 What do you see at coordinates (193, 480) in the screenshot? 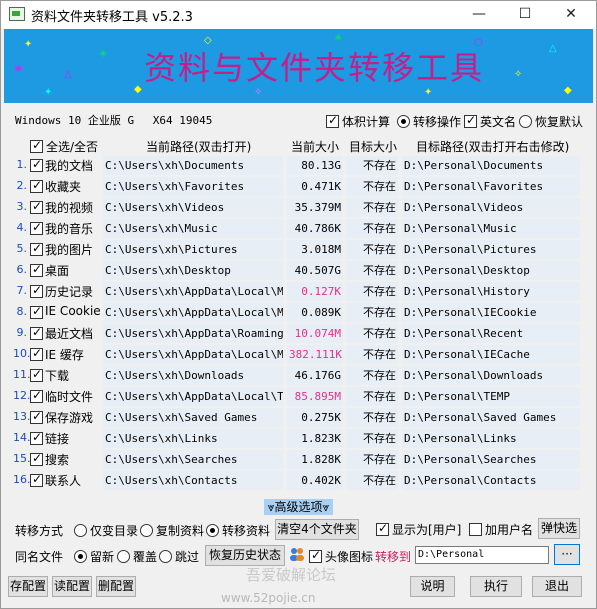
I see `current-path-cell: C:\Users\xh\Contacts` at bounding box center [193, 480].